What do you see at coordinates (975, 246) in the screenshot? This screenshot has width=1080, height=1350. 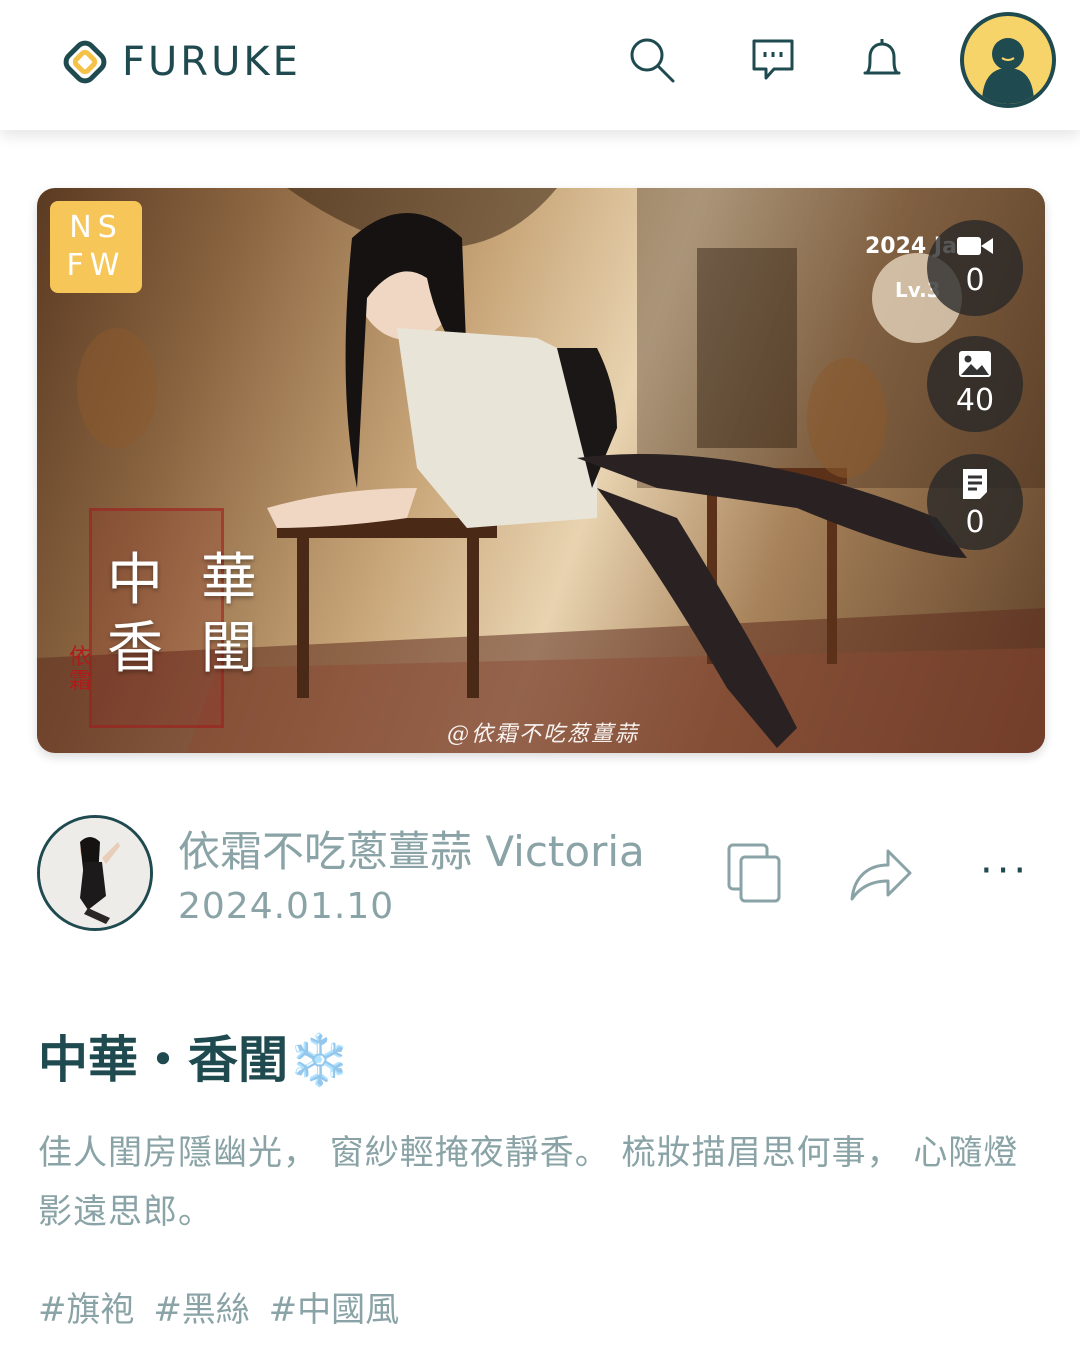 I see `video-icon` at bounding box center [975, 246].